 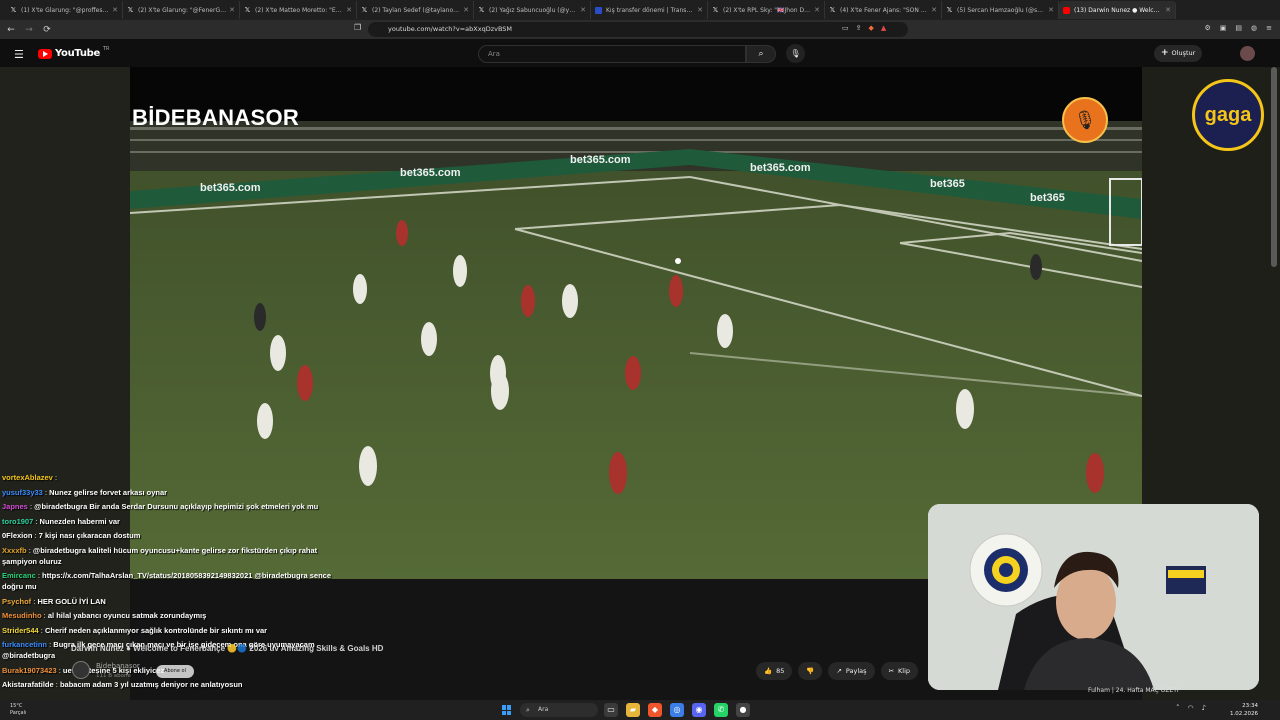 I want to click on youtube-logo: YouTube TR, so click(x=74, y=52).